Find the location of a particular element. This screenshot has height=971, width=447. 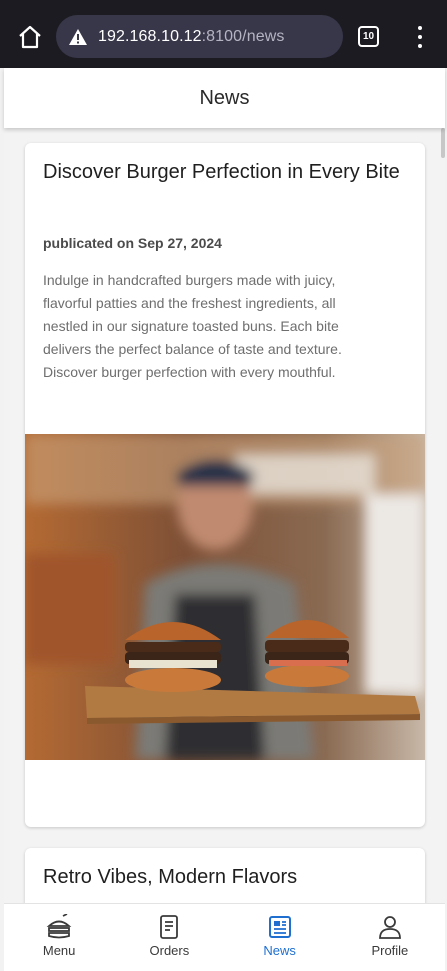

bottom-navigation: Menu Orders News Profile is located at coordinates (224, 937).